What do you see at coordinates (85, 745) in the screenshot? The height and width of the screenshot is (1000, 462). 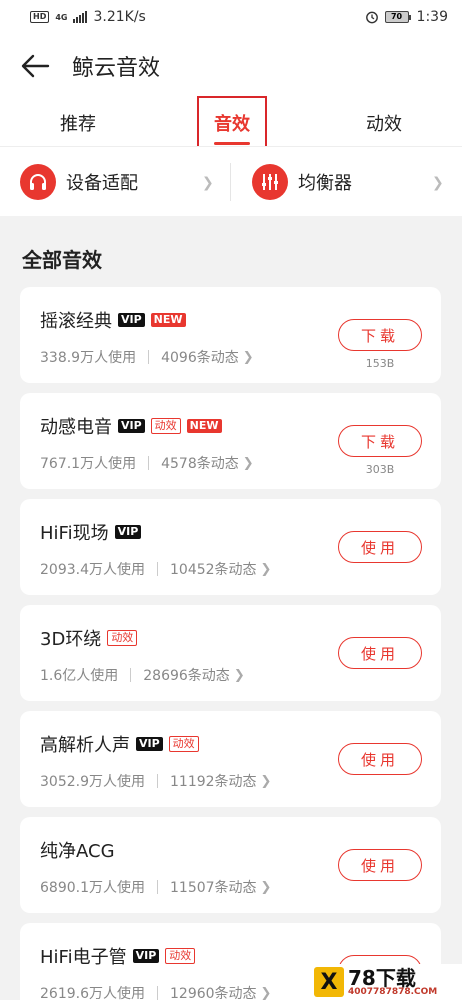 I see `effect-name: 高解析人声` at bounding box center [85, 745].